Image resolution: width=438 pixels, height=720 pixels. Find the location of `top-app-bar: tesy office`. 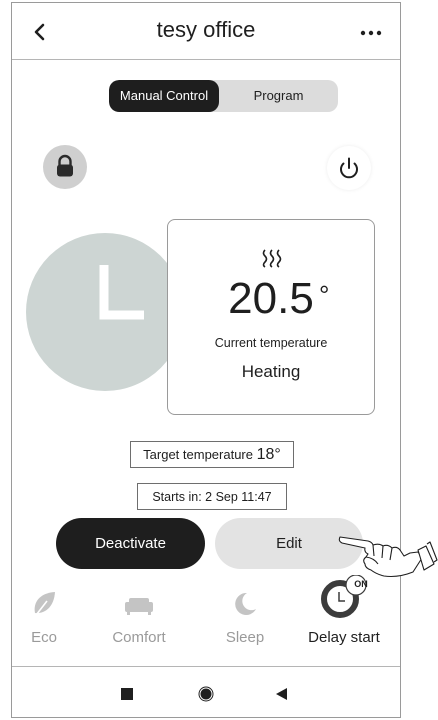

top-app-bar: tesy office is located at coordinates (206, 31).